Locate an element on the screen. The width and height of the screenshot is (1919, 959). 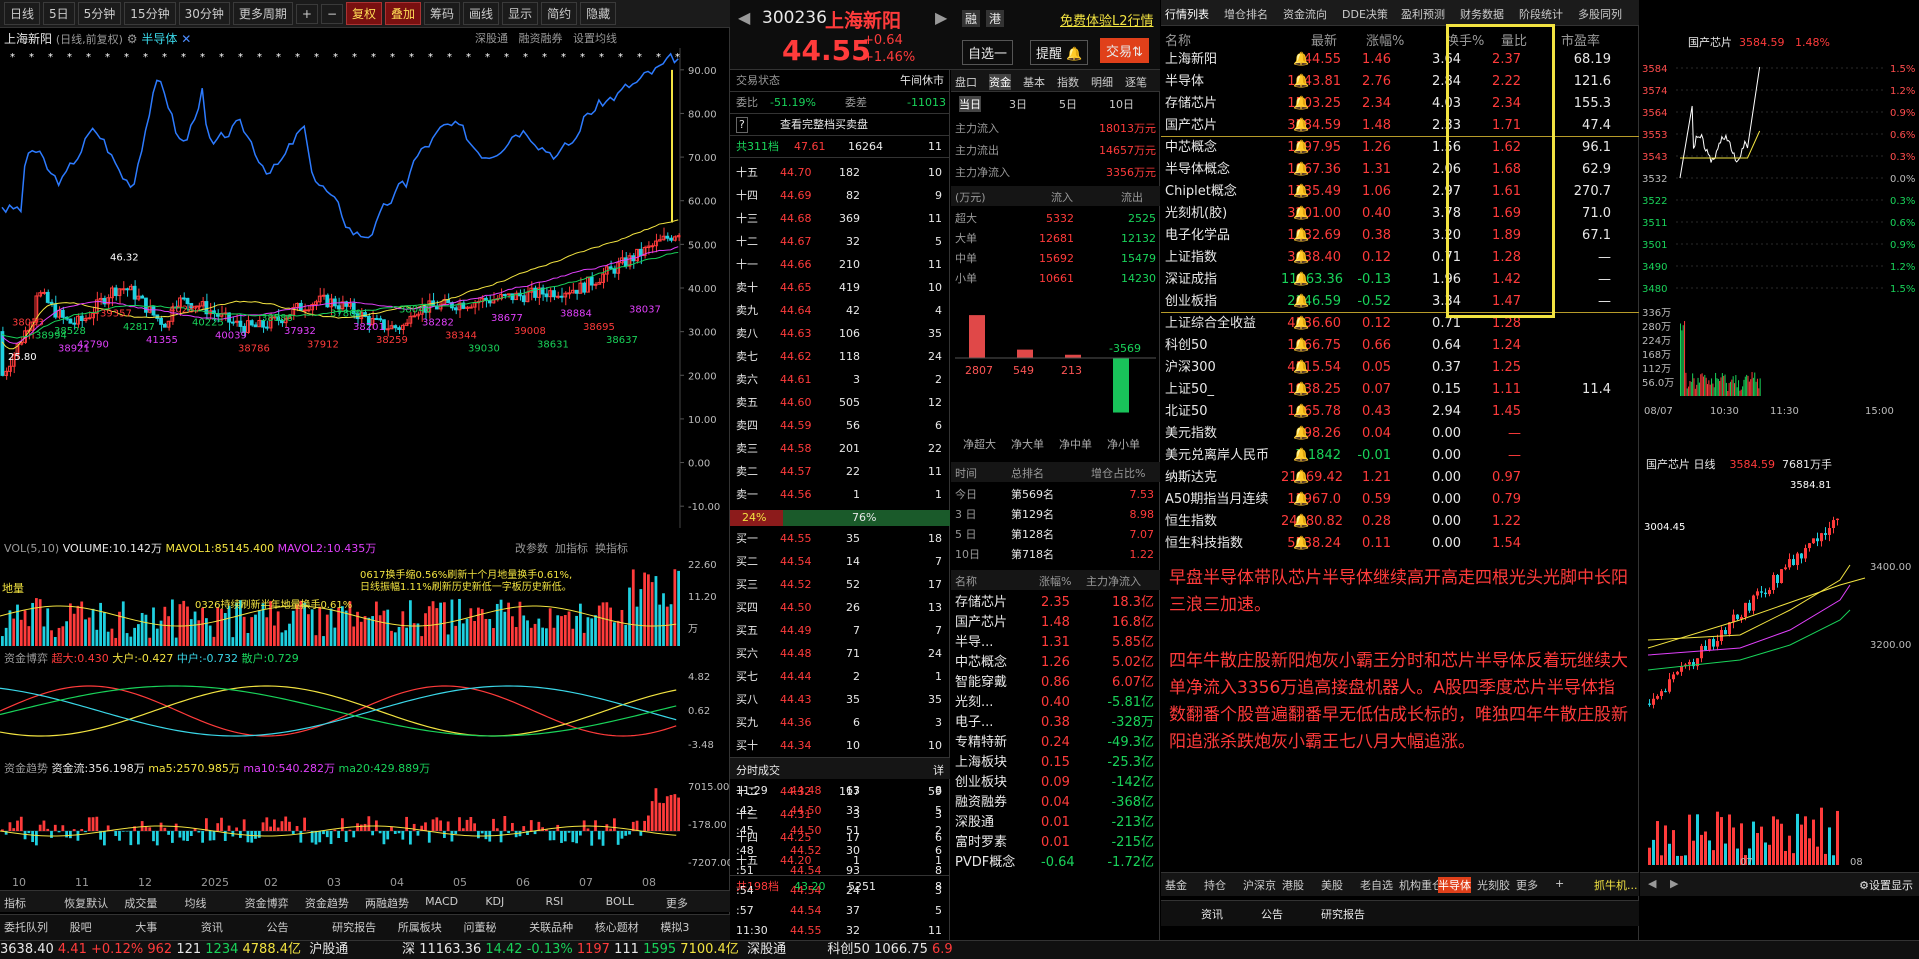
quote-row: 深证成指 11163.36 -0.13 1.96 1.42— 🔔 is located at coordinates (1400, 280).